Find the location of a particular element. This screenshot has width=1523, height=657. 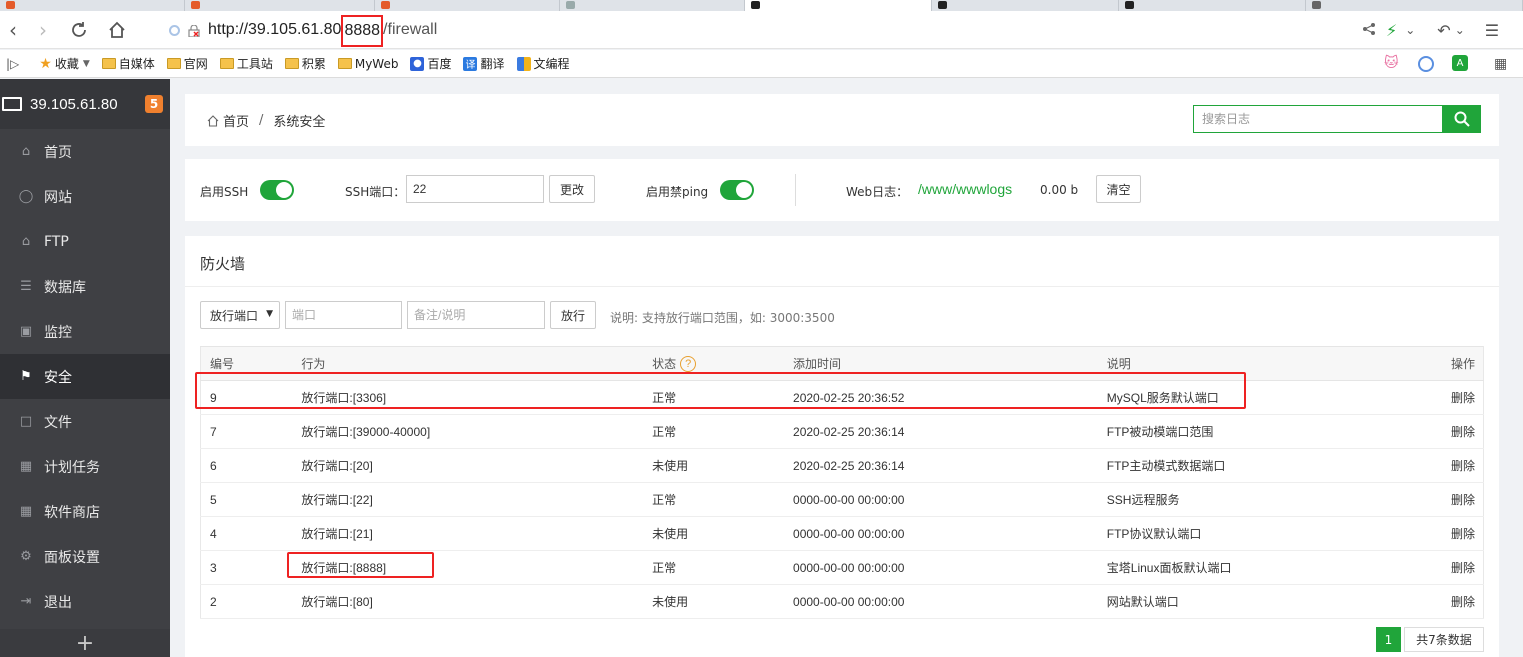

bookmark-folder: 工具站 is located at coordinates (246, 63).